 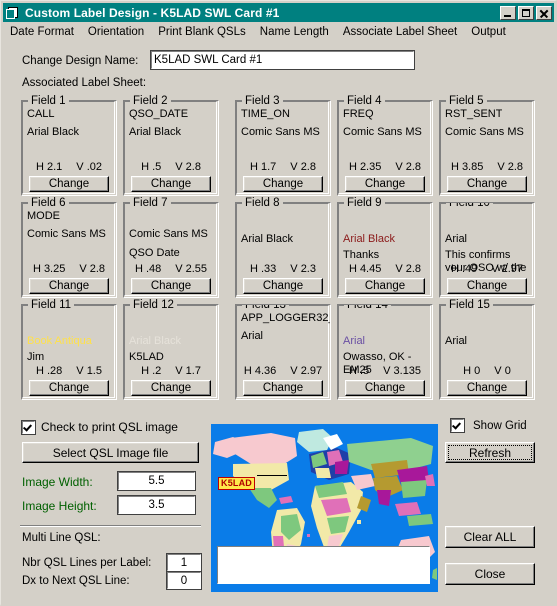 What do you see at coordinates (84, 83) in the screenshot?
I see `associated-label-sheet-label: Associated Label Sheet:` at bounding box center [84, 83].